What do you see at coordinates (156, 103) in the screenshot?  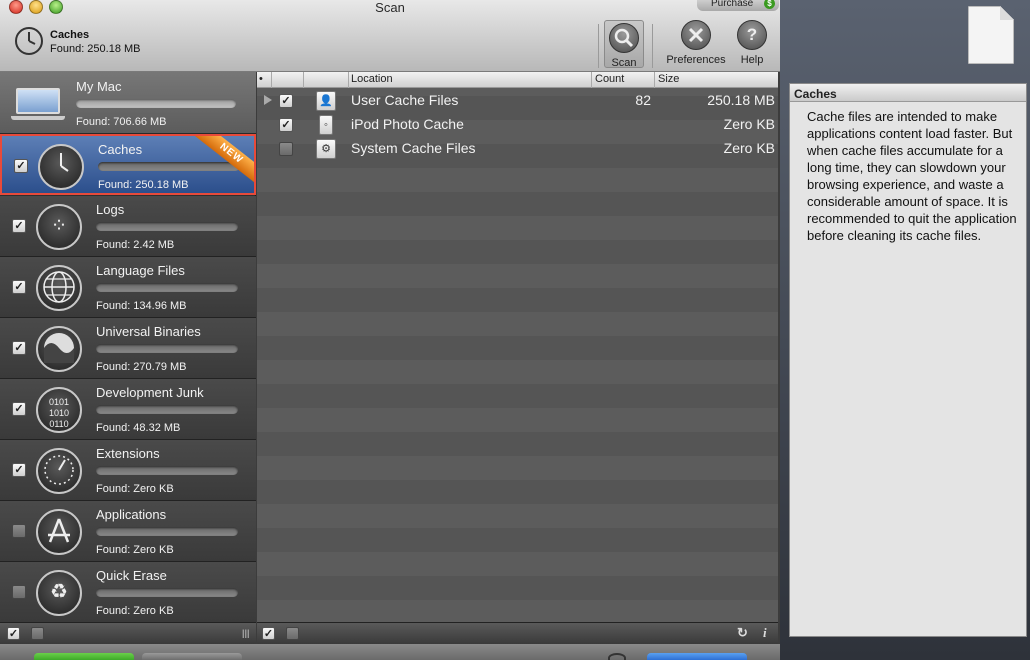 I see `my-mac-usage-bar` at bounding box center [156, 103].